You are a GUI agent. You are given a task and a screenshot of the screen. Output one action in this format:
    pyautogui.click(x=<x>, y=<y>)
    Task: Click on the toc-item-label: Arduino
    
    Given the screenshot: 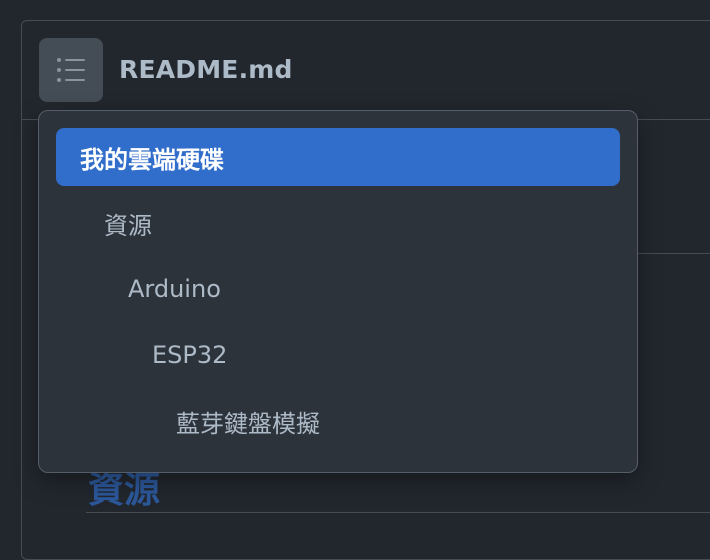 What is the action you would take?
    pyautogui.click(x=174, y=289)
    